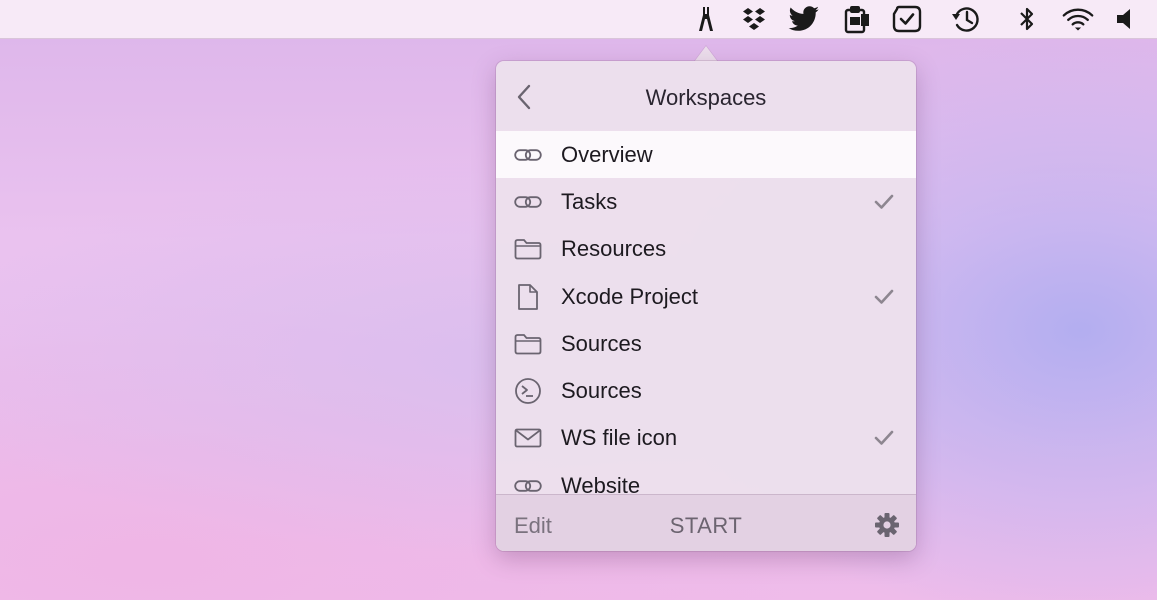 This screenshot has width=1157, height=600. I want to click on settings-button, so click(887, 525).